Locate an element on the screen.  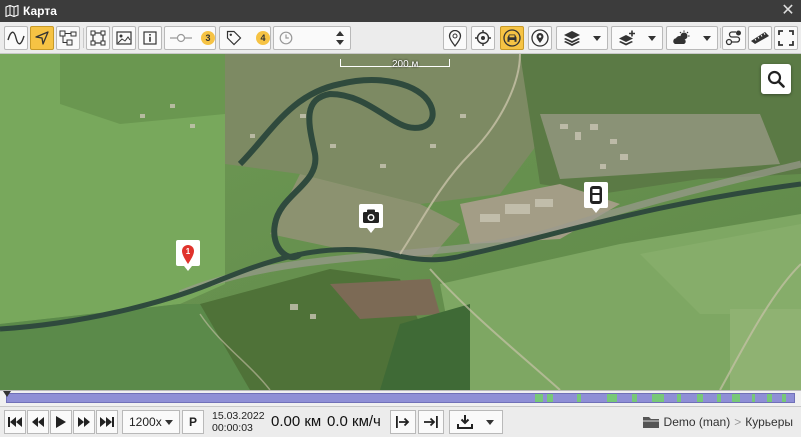
info-button is located at coordinates (150, 38).